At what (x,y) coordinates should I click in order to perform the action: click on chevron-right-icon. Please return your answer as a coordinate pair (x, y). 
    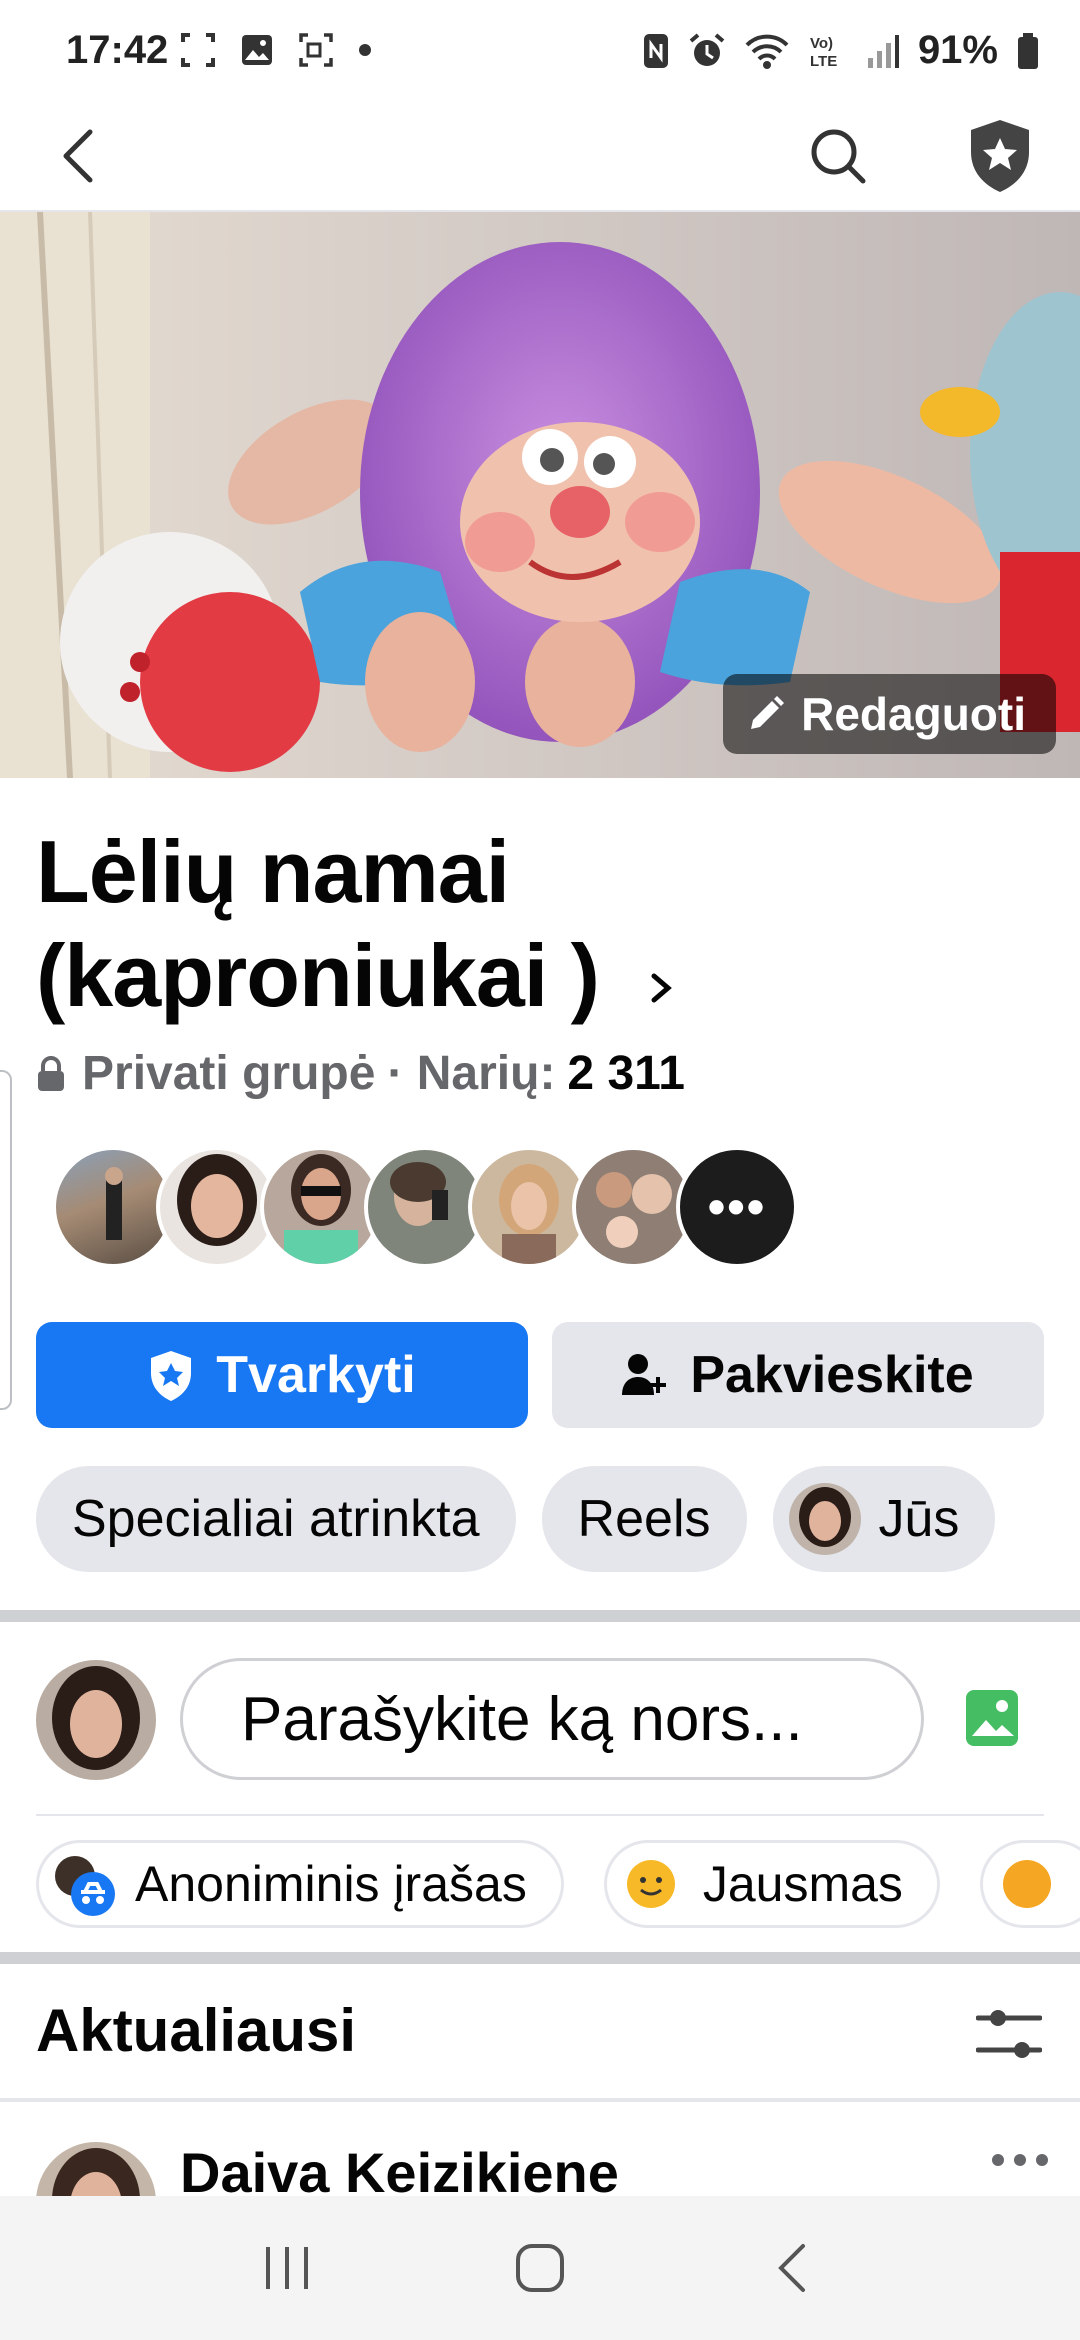
    Looking at the image, I should click on (661, 988).